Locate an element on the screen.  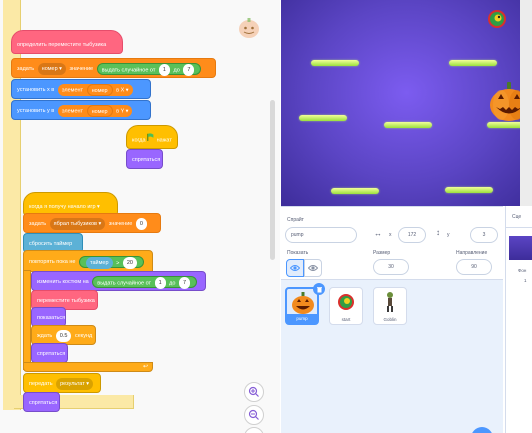
delete-sprite-button is located at coordinates (319, 289).